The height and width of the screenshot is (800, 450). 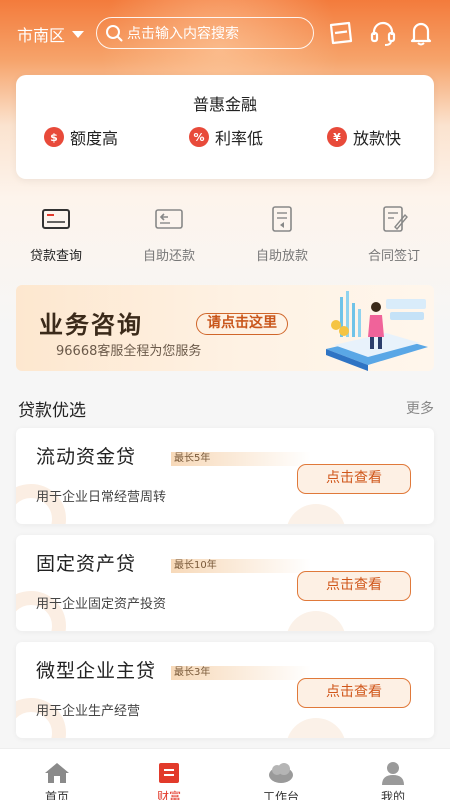 I want to click on finance-card: 普惠金融 $ 额度高 % 利率低 ¥ 放款快, so click(x=225, y=127).